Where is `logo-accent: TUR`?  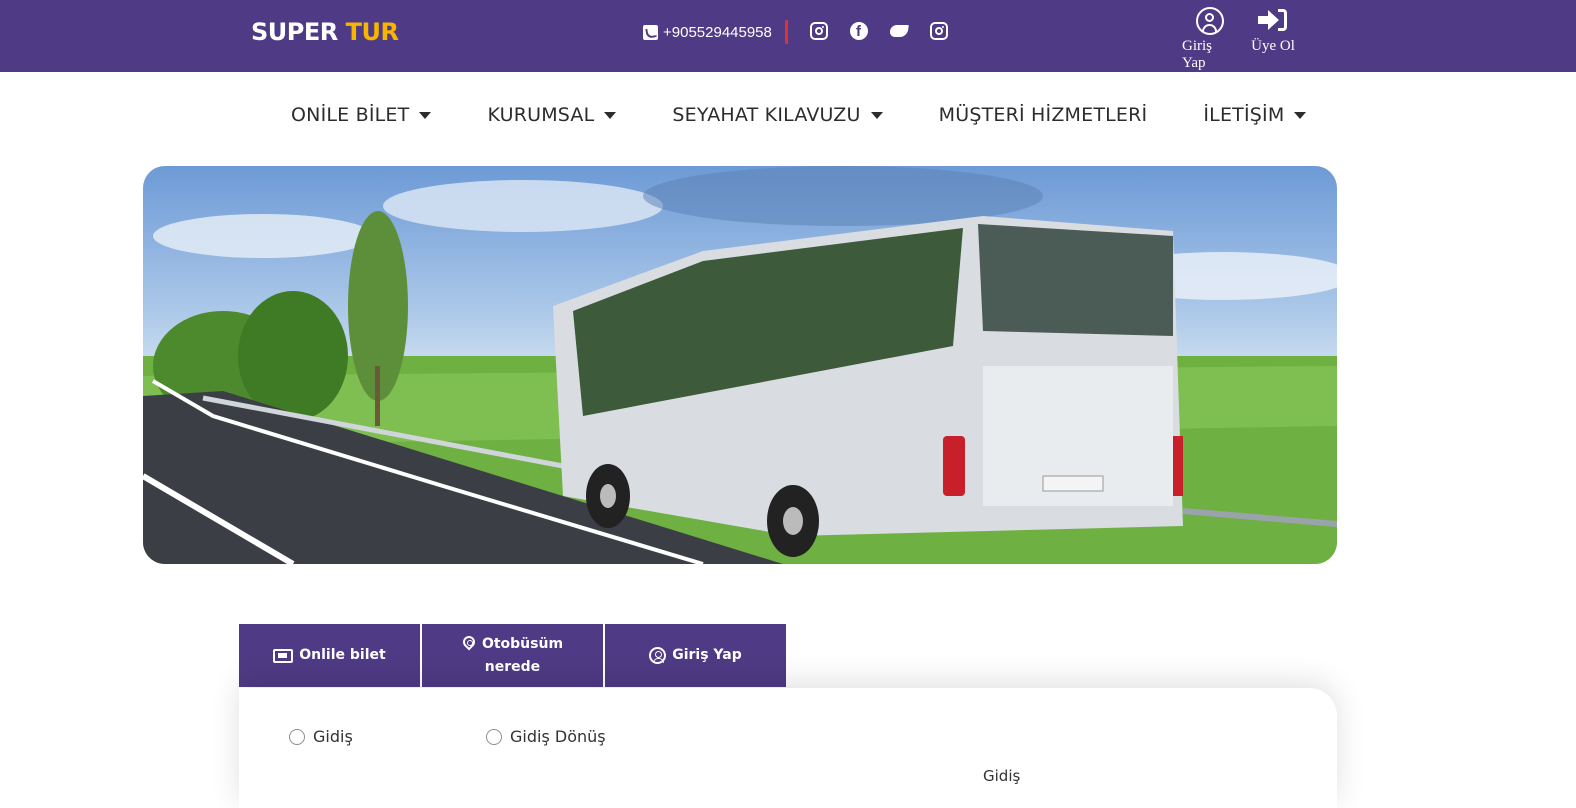
logo-accent: TUR is located at coordinates (372, 32).